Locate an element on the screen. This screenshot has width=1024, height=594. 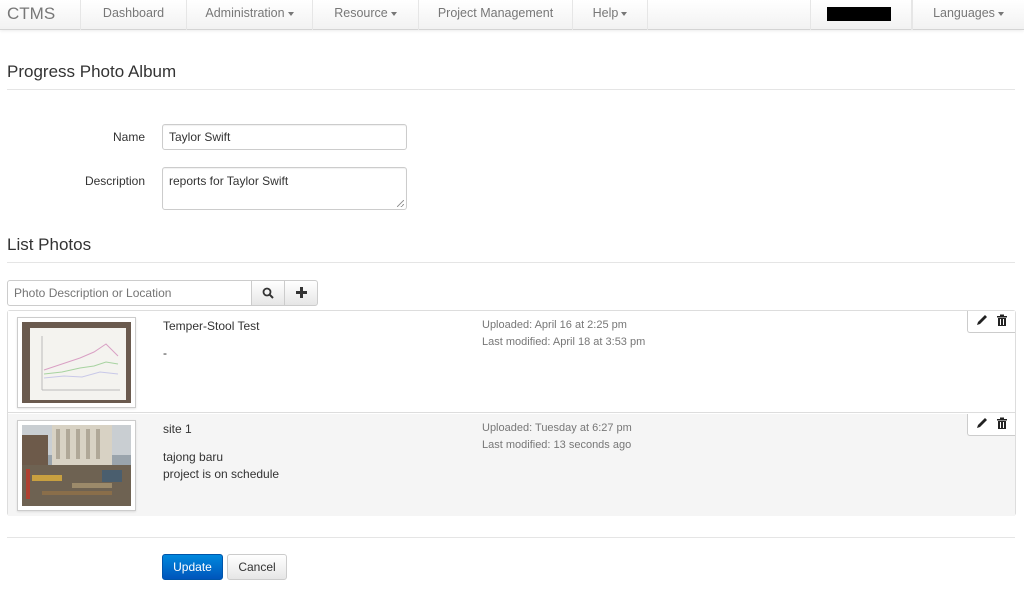
add-photo-button is located at coordinates (301, 293).